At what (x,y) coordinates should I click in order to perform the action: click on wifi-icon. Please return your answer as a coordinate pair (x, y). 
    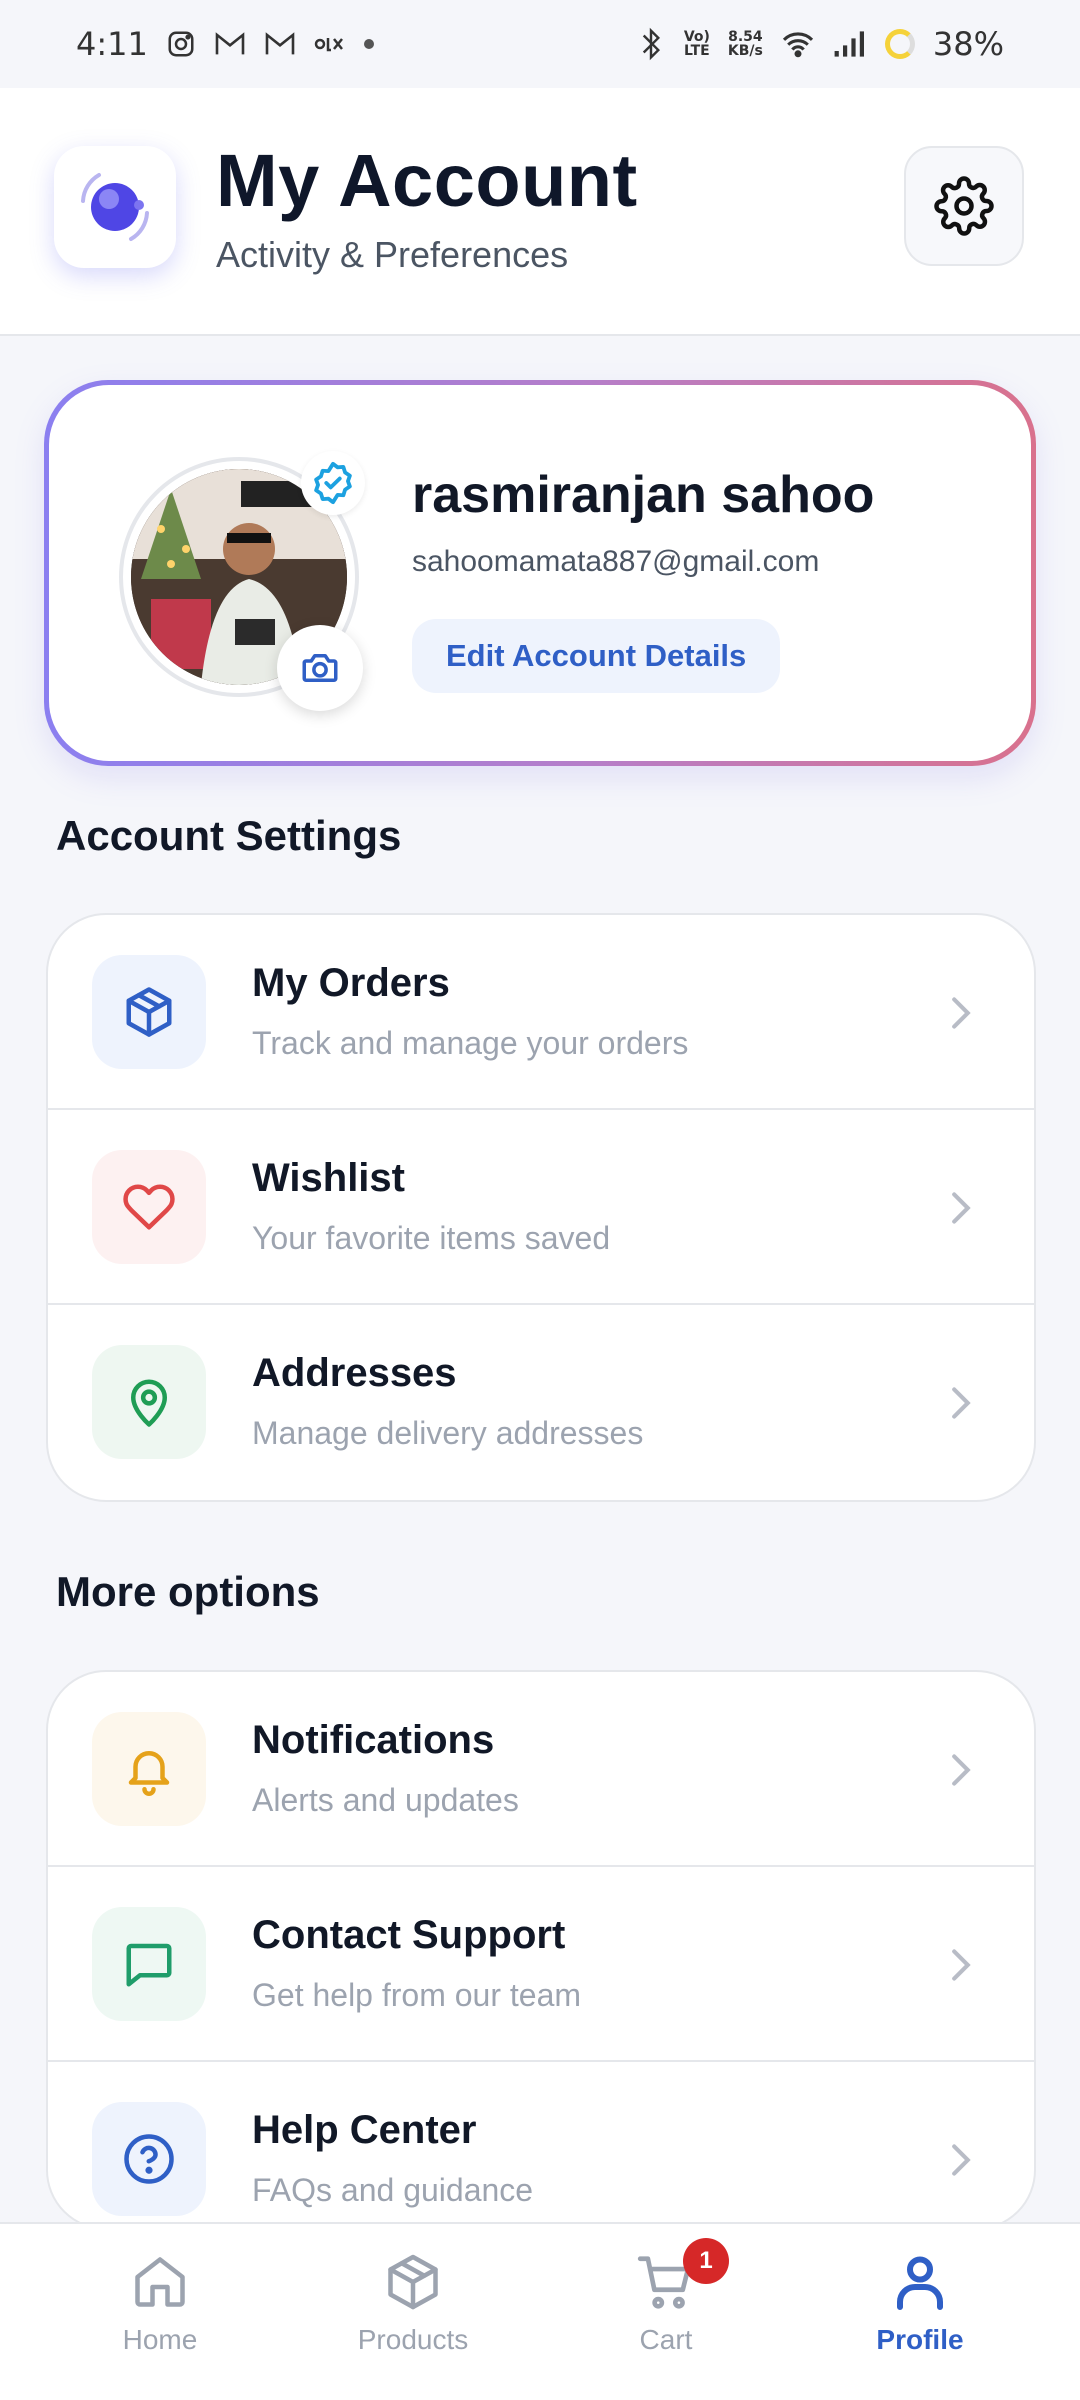
    Looking at the image, I should click on (798, 44).